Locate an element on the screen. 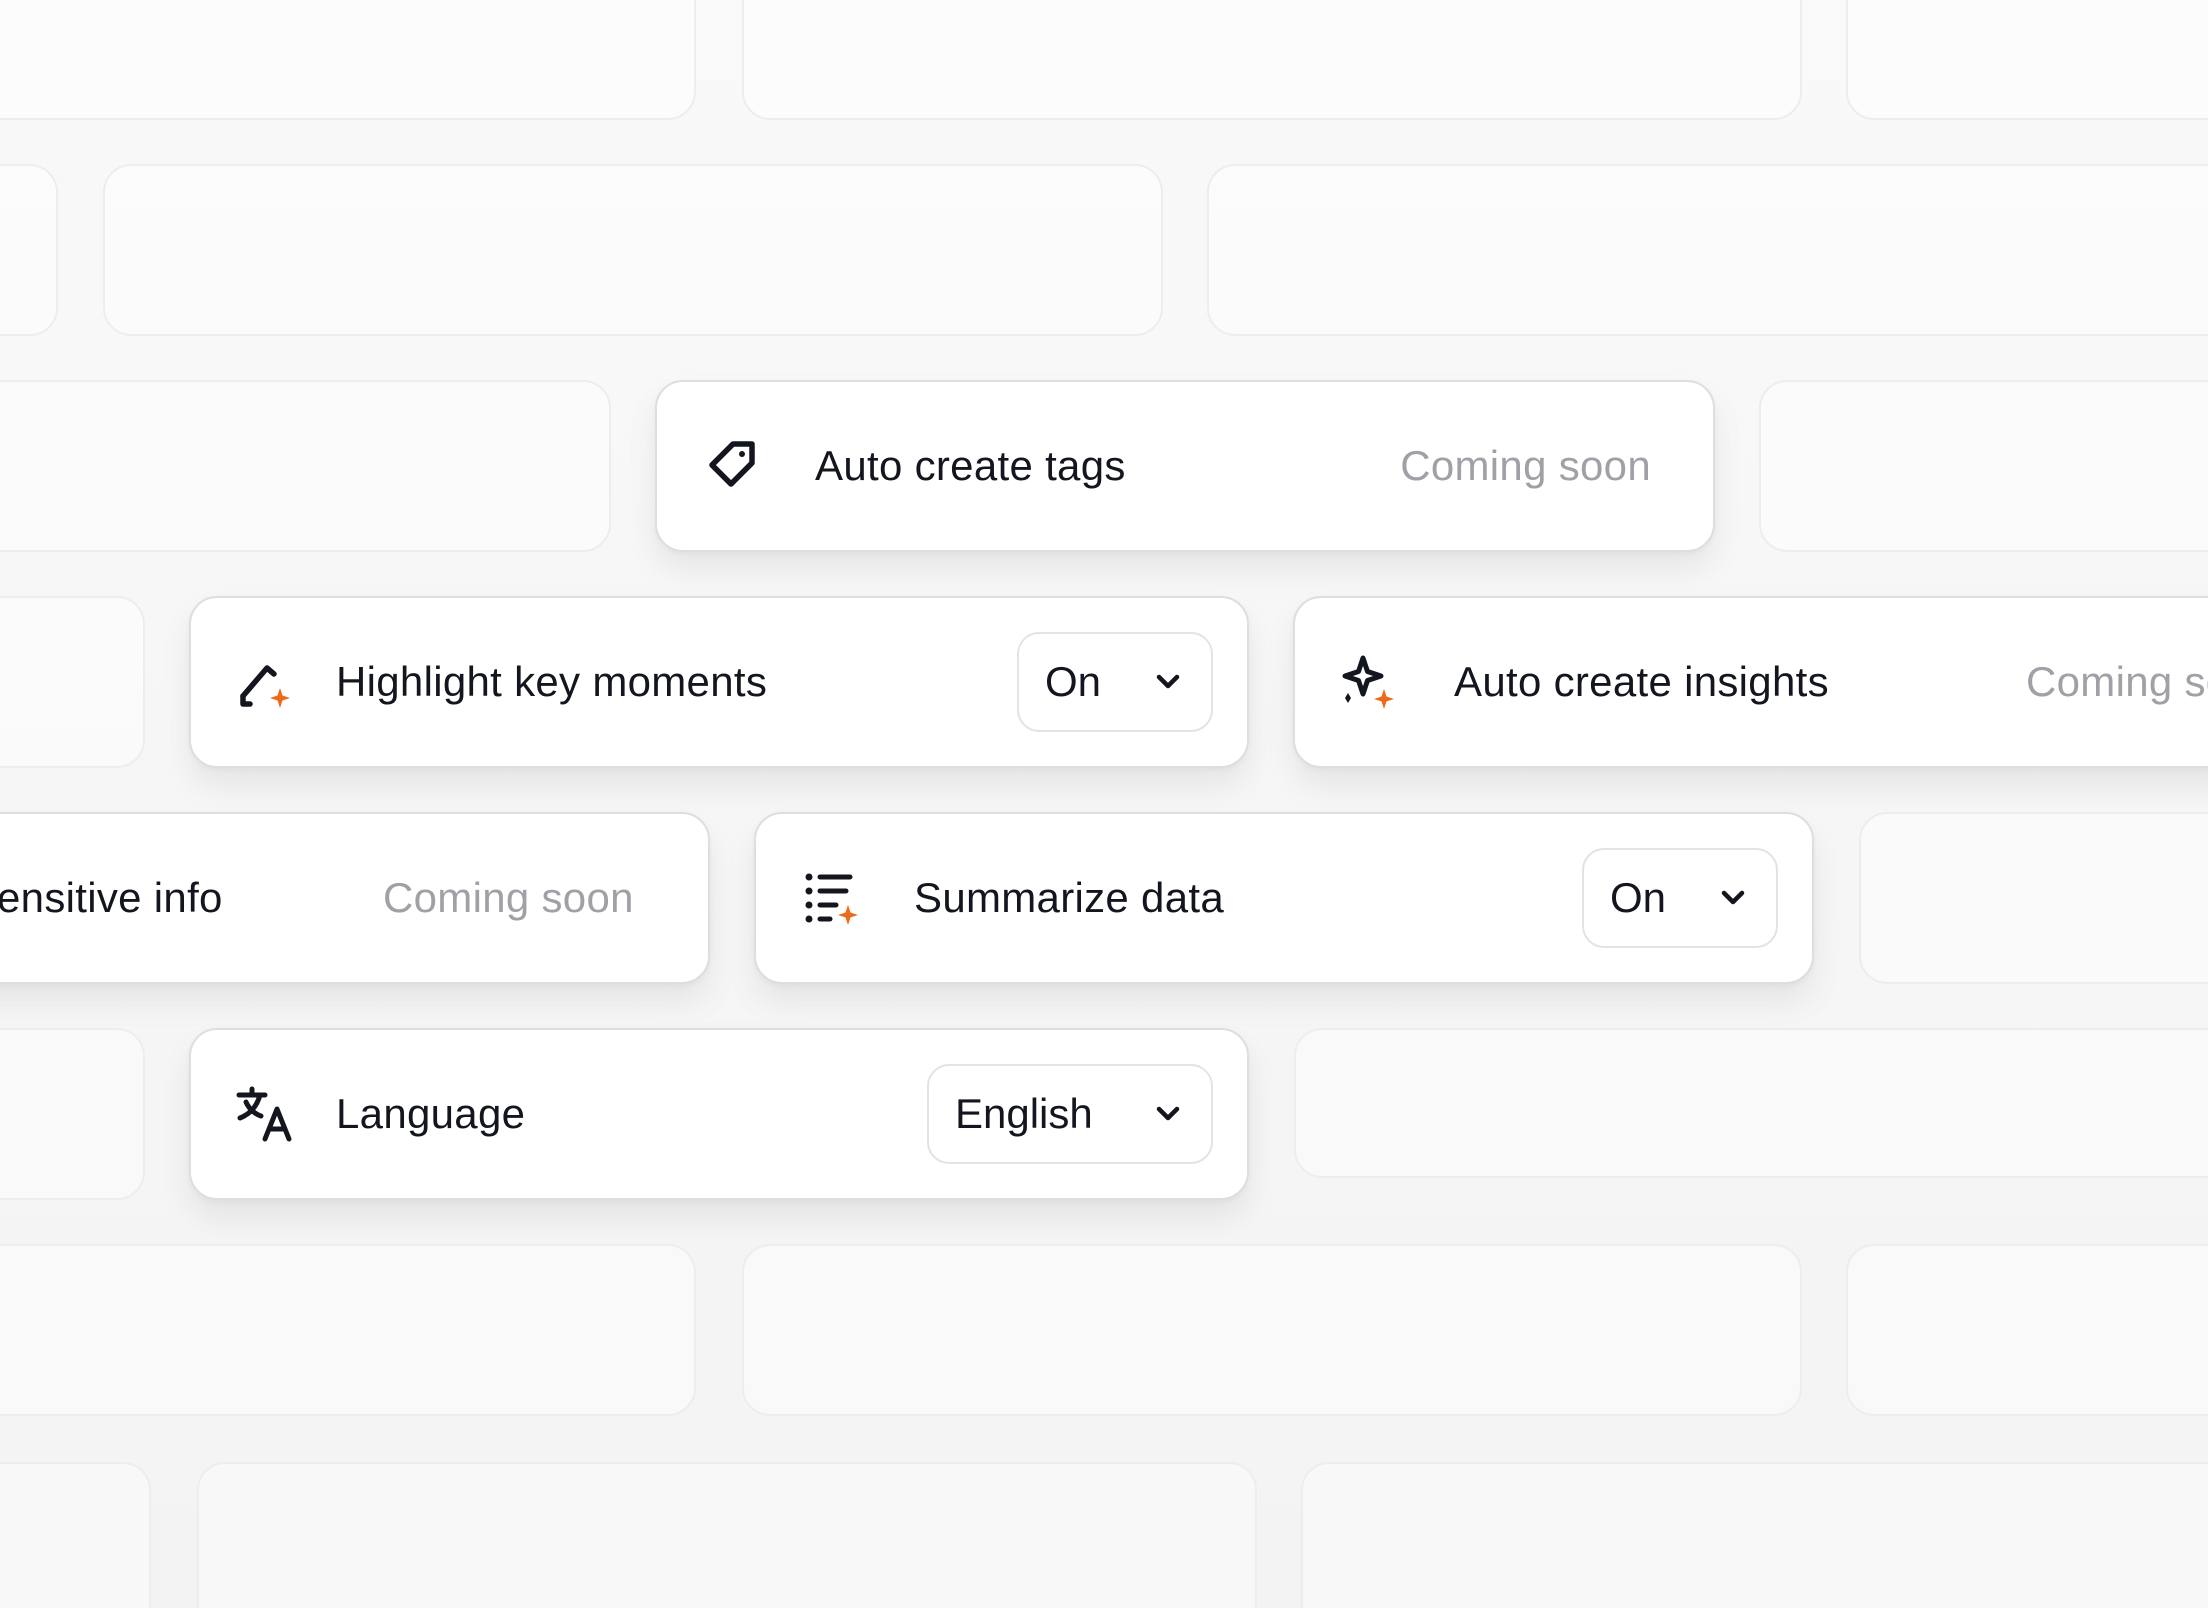 Image resolution: width=2208 pixels, height=1608 pixels. setting-label: Auto create insights is located at coordinates (1641, 681).